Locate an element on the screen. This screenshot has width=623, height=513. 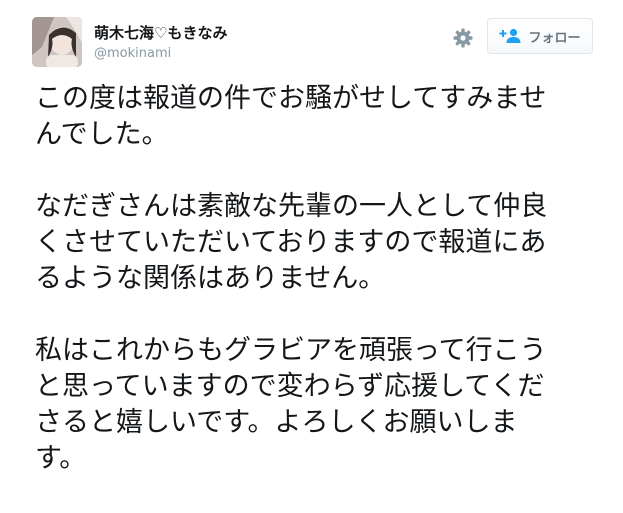
tweet-paragraph: この度は報道の件でお騒がせしてすみませ んでした。 is located at coordinates (310, 117).